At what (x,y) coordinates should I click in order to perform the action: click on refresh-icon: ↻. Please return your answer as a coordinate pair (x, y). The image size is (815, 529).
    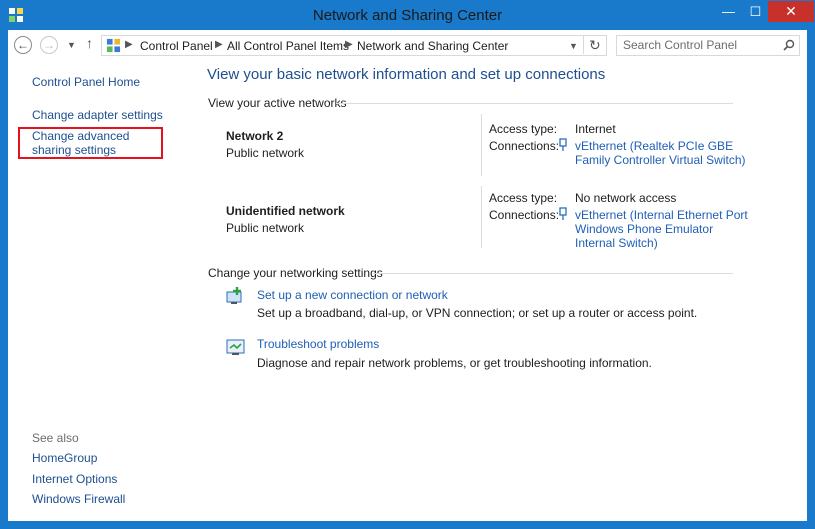
    Looking at the image, I should click on (595, 45).